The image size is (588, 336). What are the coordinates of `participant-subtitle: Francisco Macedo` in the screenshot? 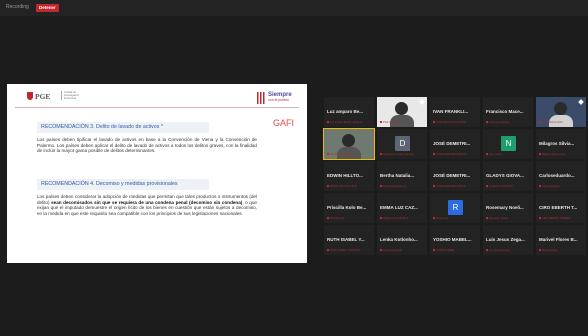 It's located at (509, 122).